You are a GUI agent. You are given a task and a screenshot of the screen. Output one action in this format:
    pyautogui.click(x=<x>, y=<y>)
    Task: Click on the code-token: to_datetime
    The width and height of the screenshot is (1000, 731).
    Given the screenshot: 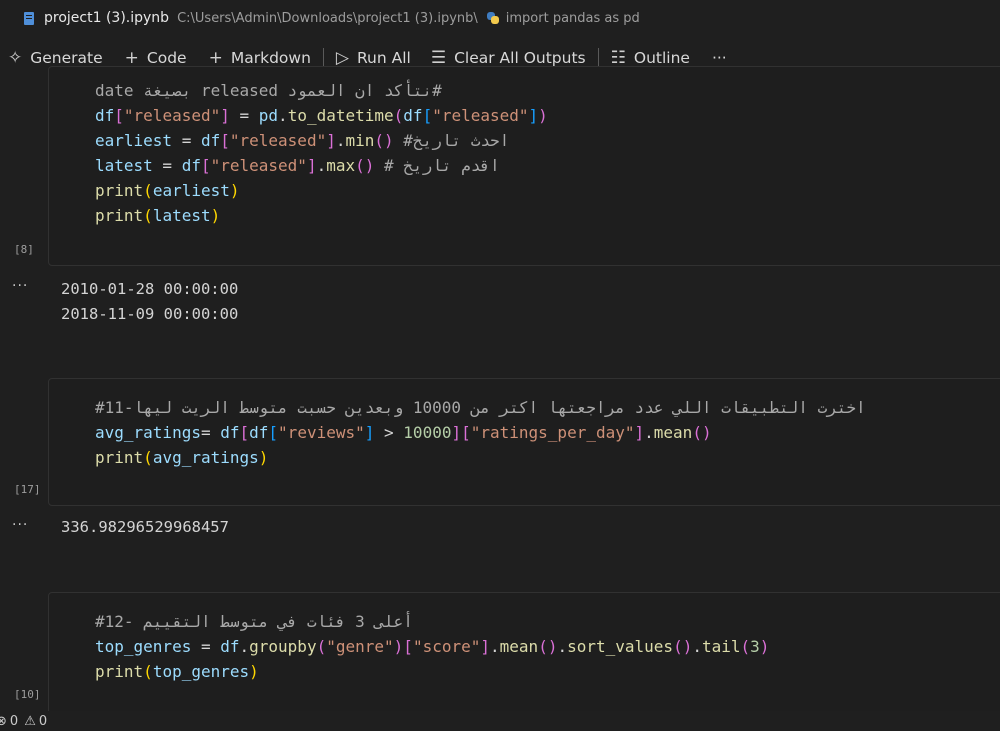 What is the action you would take?
    pyautogui.click(x=340, y=115)
    